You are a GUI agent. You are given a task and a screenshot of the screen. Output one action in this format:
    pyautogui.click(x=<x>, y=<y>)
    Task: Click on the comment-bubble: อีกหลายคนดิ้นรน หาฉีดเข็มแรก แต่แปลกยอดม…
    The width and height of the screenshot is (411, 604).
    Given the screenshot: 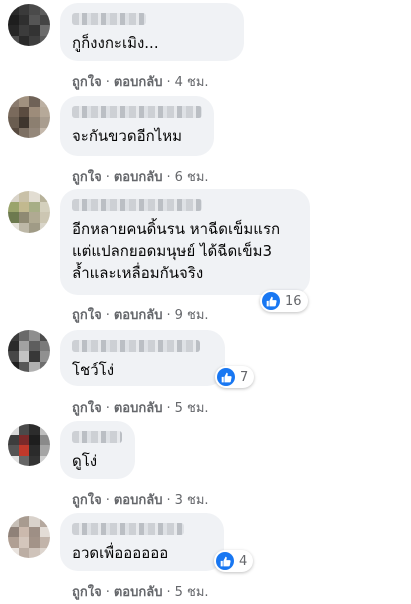 What is the action you would take?
    pyautogui.click(x=185, y=242)
    